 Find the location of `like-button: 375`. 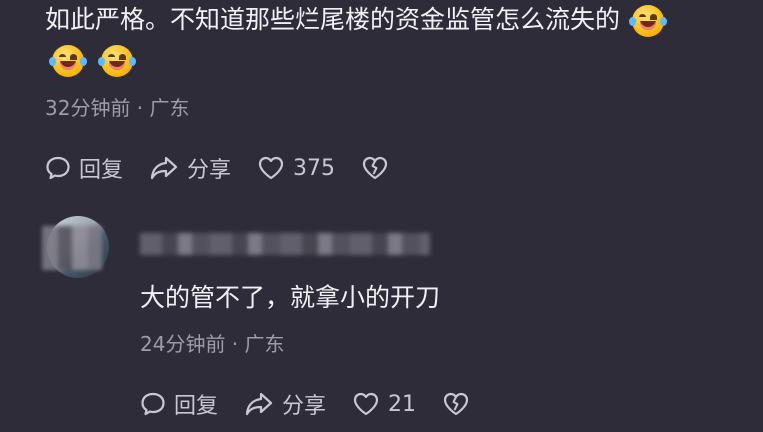

like-button: 375 is located at coordinates (296, 168).